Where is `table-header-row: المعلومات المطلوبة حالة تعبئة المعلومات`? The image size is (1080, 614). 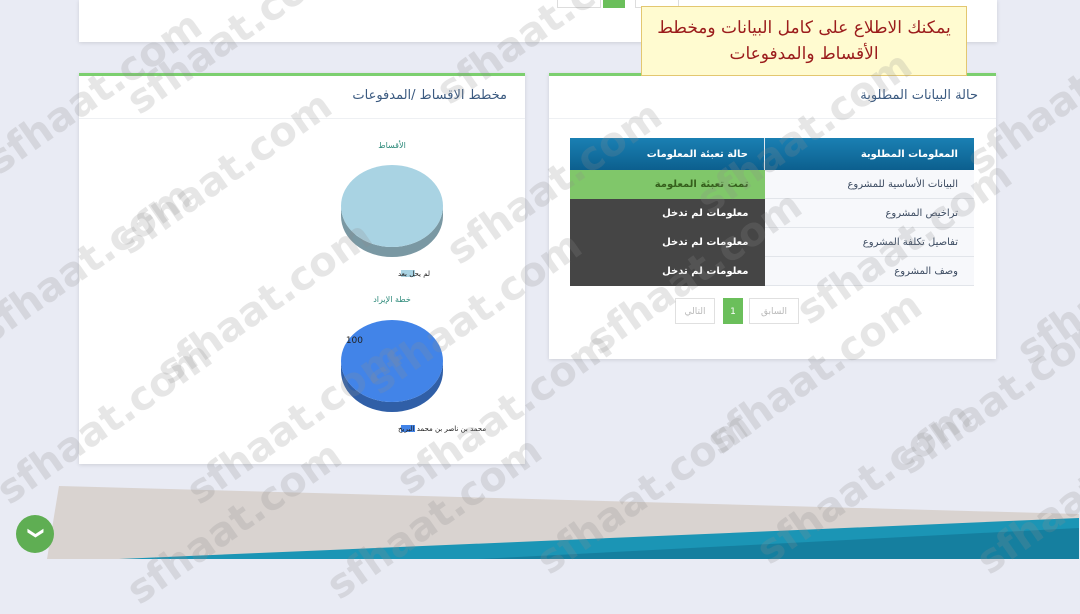 table-header-row: المعلومات المطلوبة حالة تعبئة المعلومات is located at coordinates (773, 154).